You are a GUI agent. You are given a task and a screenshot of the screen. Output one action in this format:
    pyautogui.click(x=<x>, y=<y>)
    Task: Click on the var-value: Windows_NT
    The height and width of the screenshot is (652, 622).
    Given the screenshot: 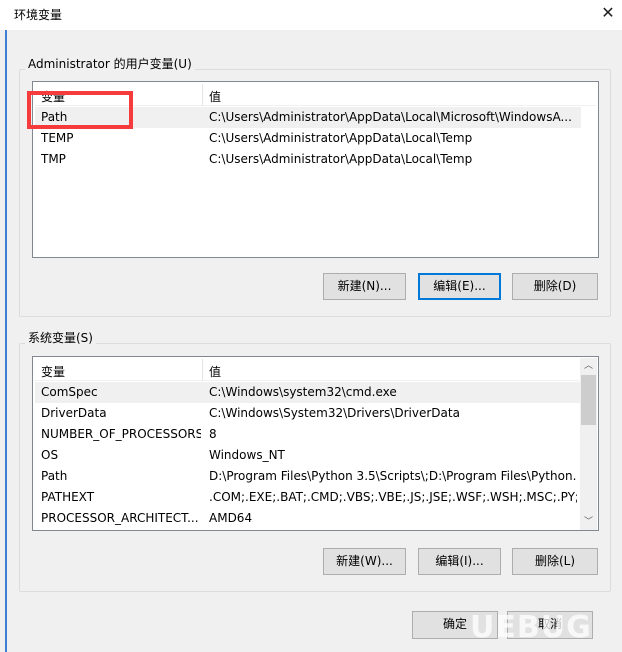 What is the action you would take?
    pyautogui.click(x=247, y=455)
    